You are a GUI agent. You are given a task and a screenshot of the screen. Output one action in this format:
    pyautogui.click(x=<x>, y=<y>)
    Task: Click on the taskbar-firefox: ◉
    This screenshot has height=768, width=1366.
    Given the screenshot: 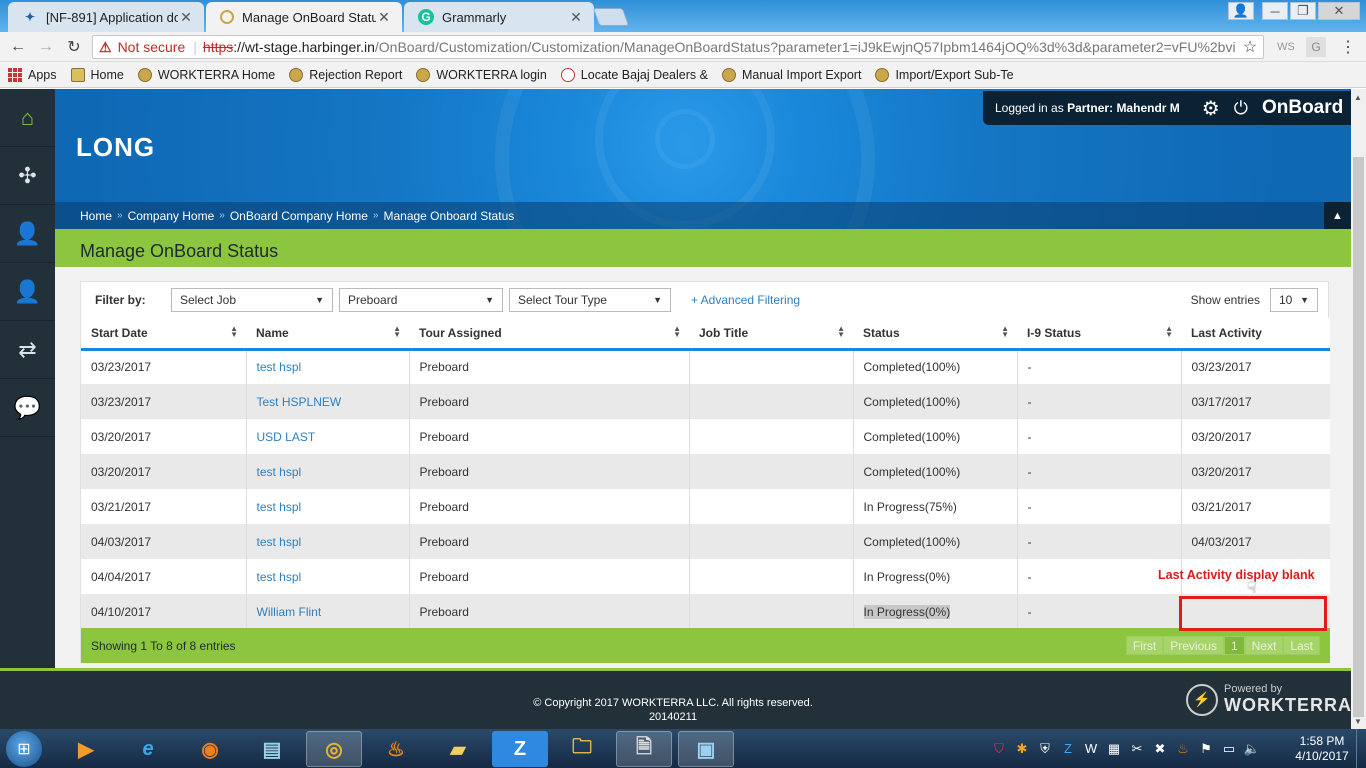 What is the action you would take?
    pyautogui.click(x=210, y=749)
    